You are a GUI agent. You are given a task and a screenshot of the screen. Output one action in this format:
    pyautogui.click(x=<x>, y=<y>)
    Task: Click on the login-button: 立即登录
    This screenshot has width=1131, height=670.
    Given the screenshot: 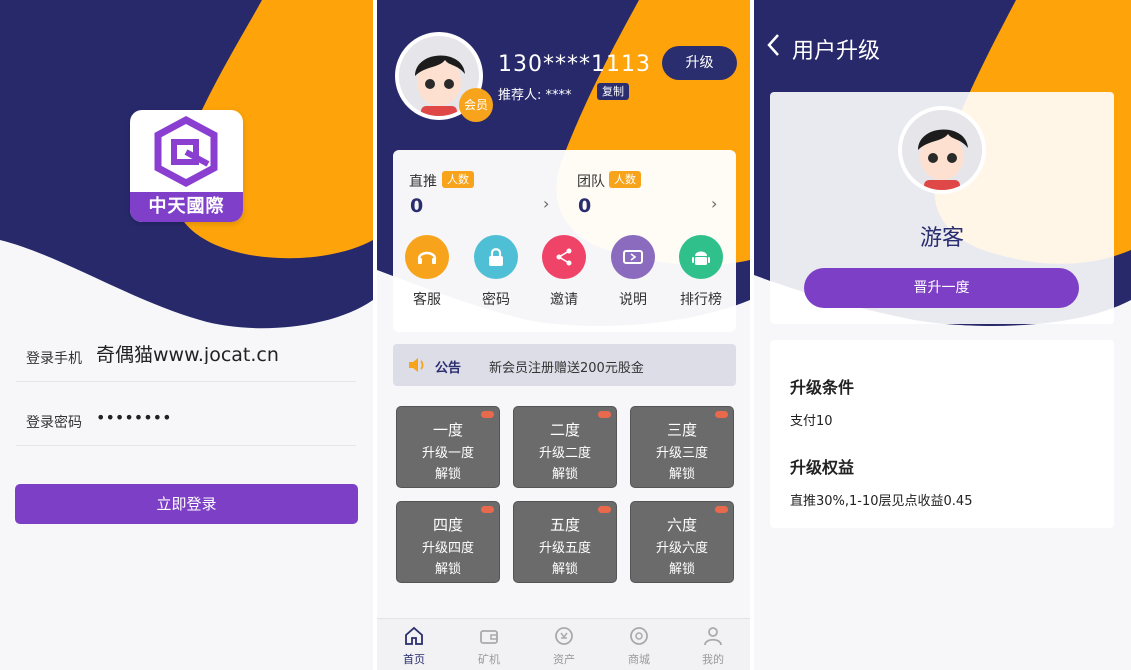 What is the action you would take?
    pyautogui.click(x=186, y=504)
    